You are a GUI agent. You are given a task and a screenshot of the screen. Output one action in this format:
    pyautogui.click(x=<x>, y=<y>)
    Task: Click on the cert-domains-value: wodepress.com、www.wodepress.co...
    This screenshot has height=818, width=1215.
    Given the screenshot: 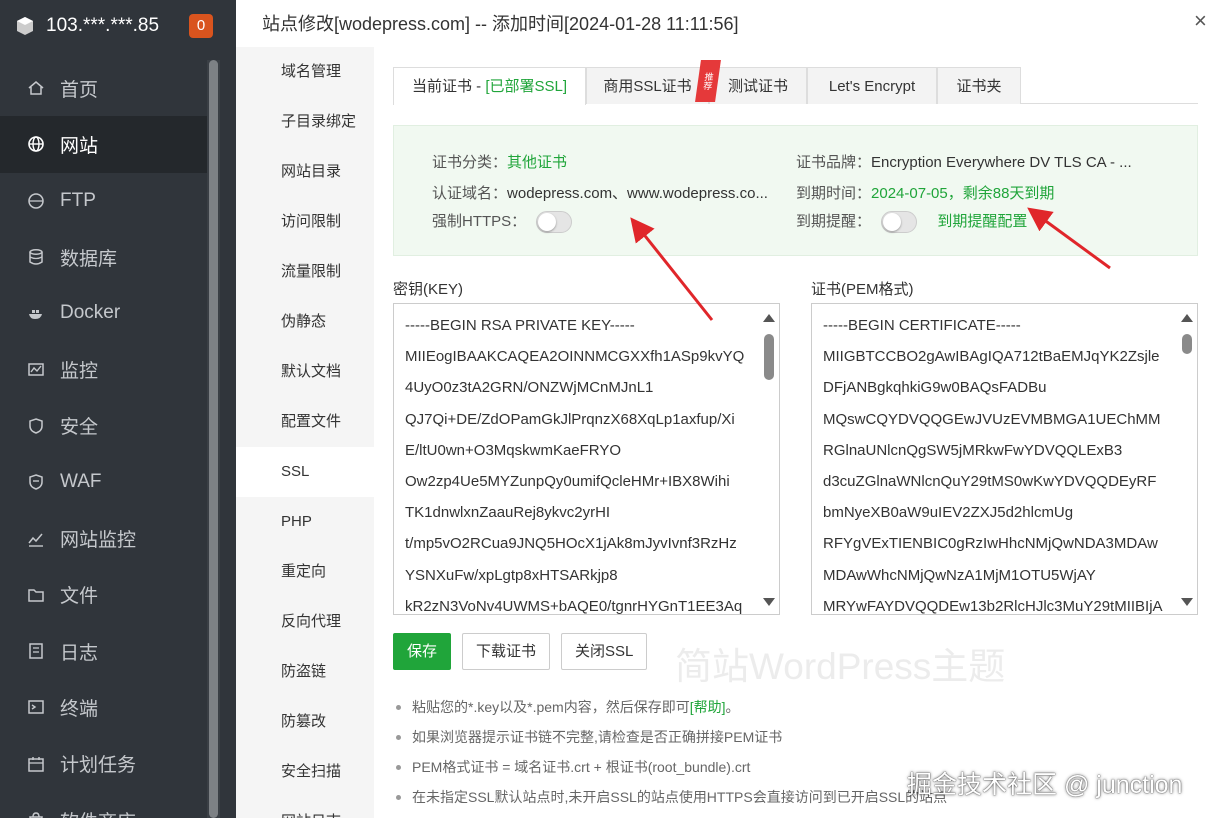 What is the action you would take?
    pyautogui.click(x=637, y=193)
    